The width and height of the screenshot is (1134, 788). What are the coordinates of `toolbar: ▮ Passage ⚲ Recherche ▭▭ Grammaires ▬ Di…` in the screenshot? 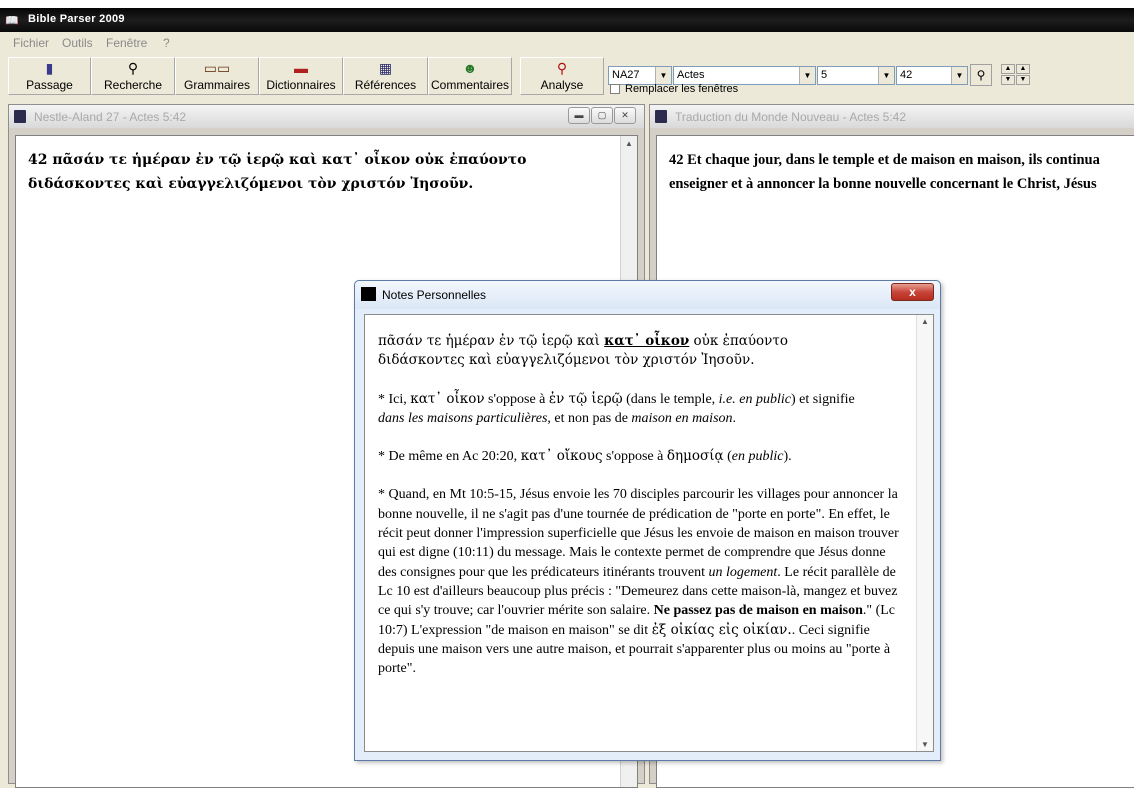 It's located at (567, 76).